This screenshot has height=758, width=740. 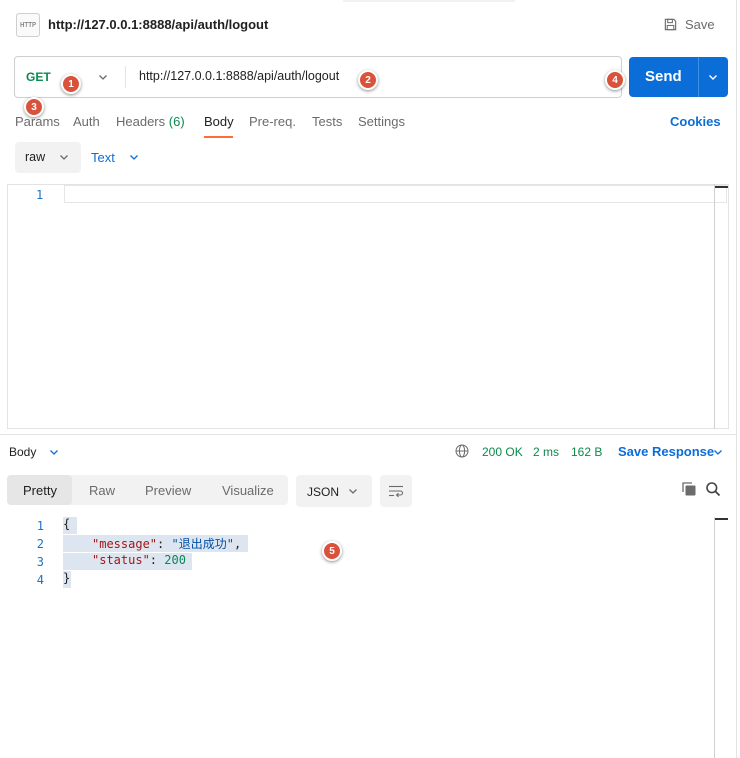 I want to click on code-line: {, so click(x=70, y=525).